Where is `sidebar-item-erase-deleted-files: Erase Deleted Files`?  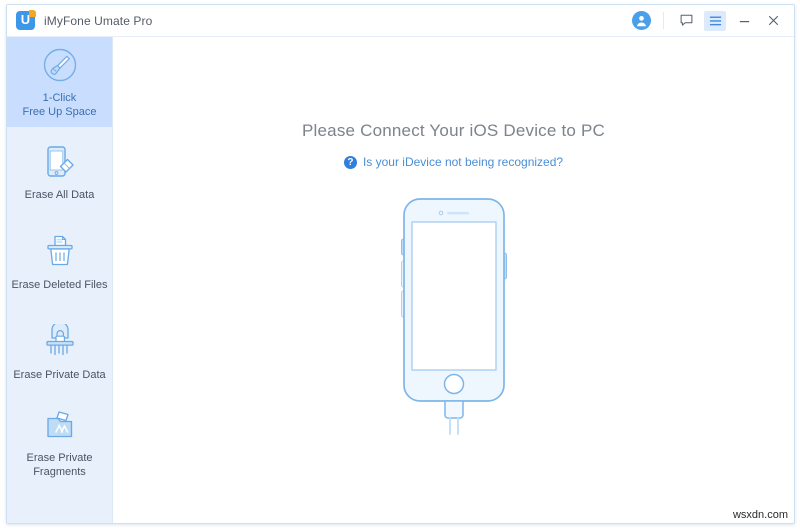
sidebar-item-erase-deleted-files: Erase Deleted Files is located at coordinates (59, 262).